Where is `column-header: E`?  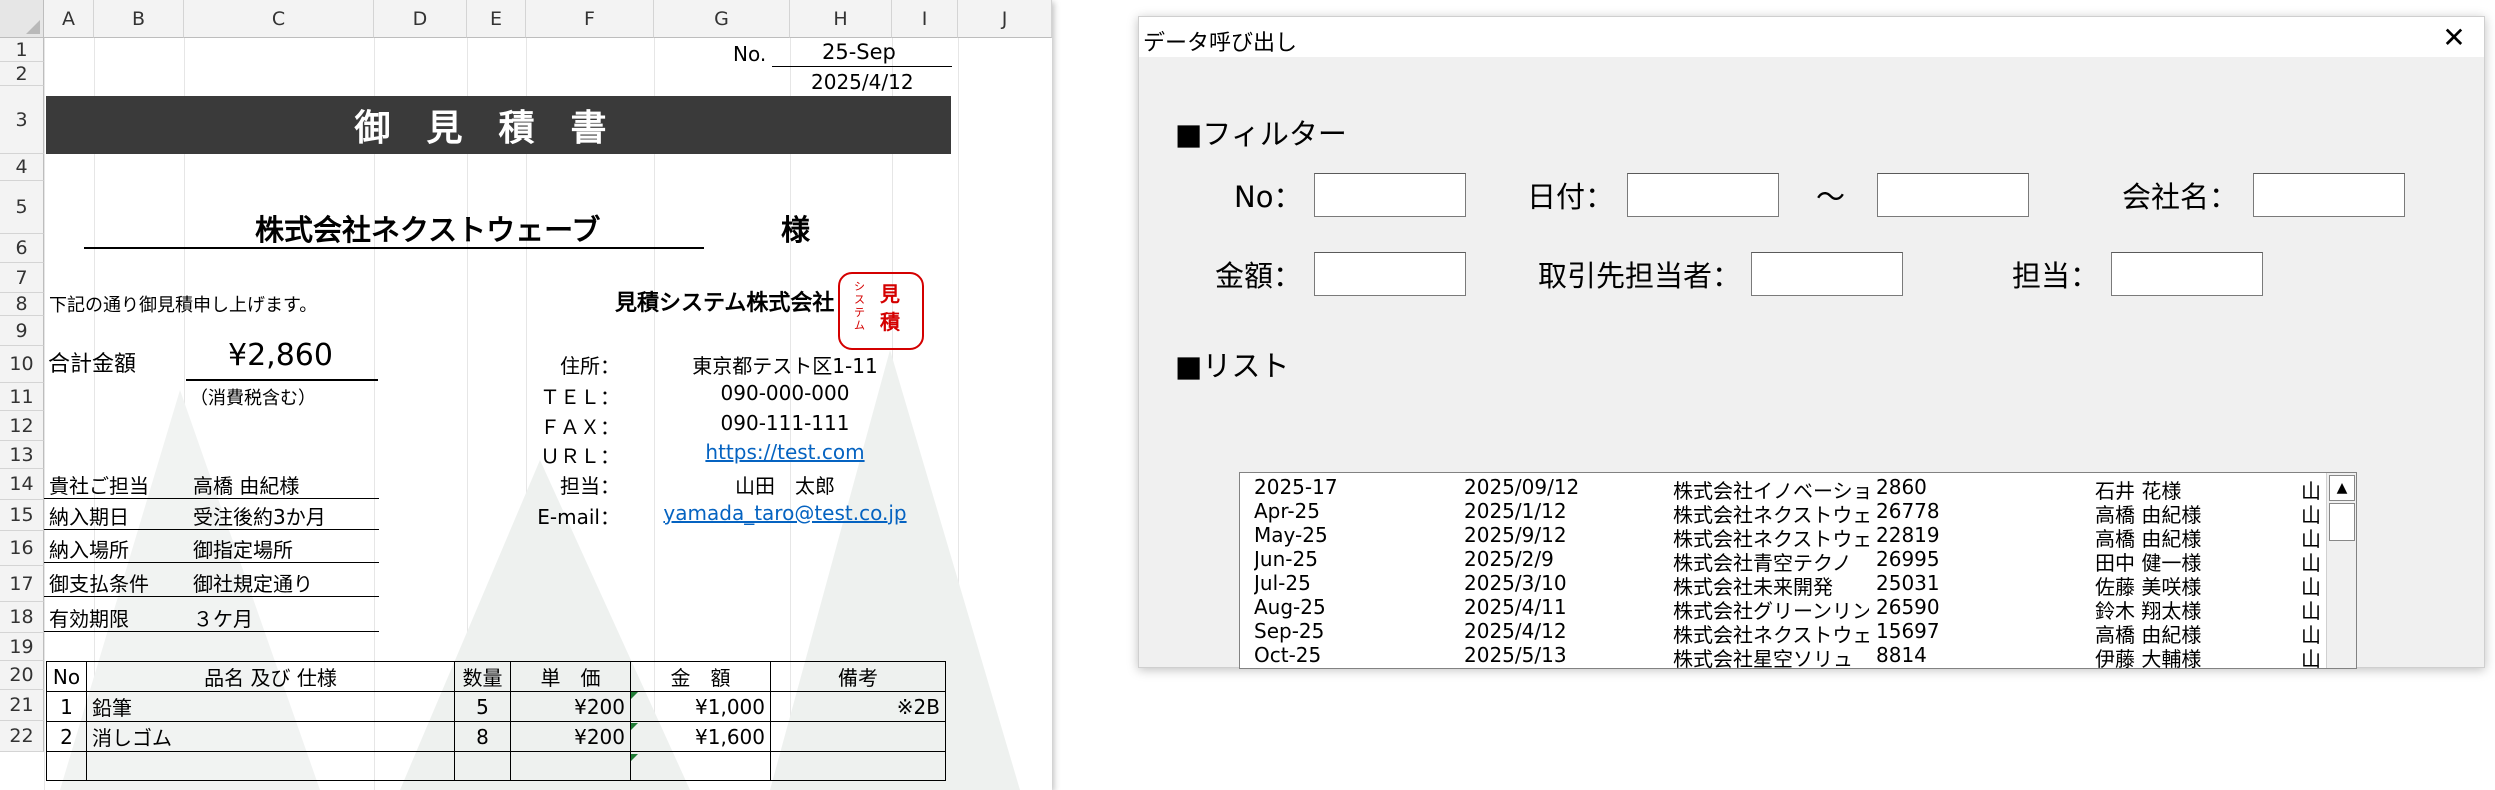
column-header: E is located at coordinates (496, 19).